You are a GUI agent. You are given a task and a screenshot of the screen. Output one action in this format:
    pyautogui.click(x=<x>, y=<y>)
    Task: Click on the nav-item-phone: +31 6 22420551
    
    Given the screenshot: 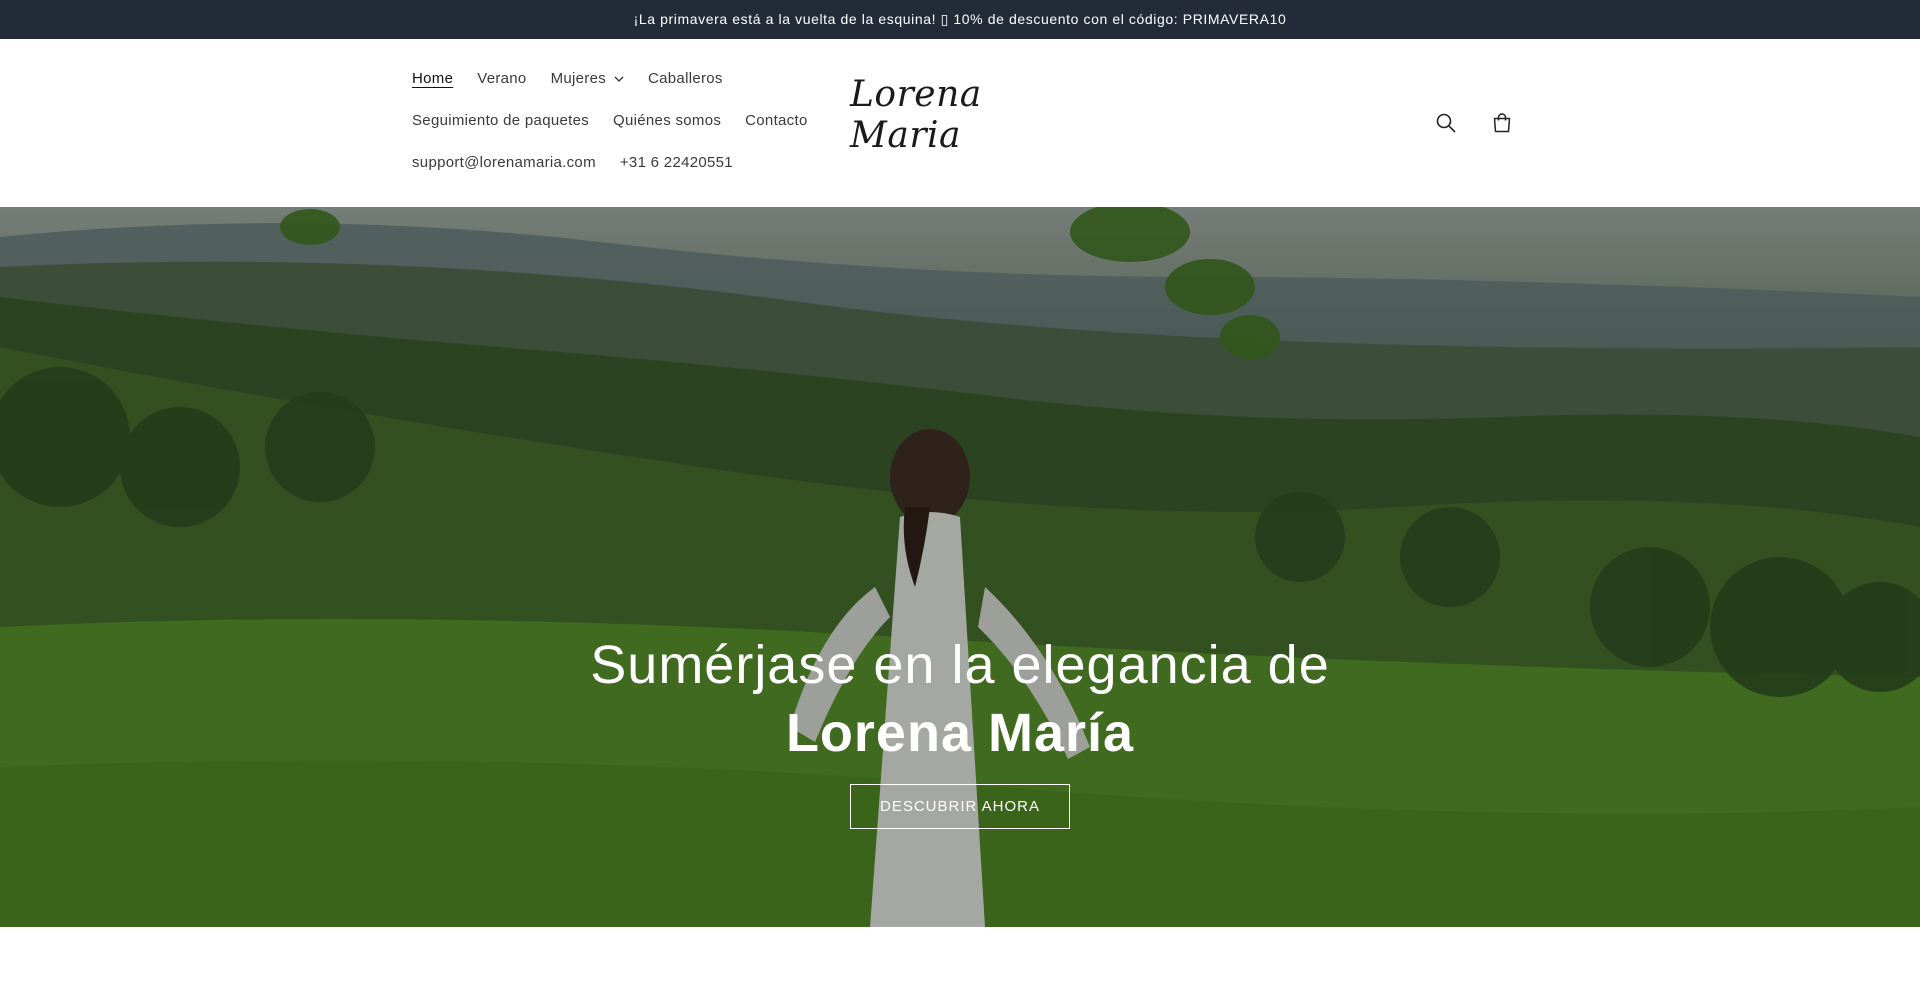 What is the action you would take?
    pyautogui.click(x=676, y=163)
    